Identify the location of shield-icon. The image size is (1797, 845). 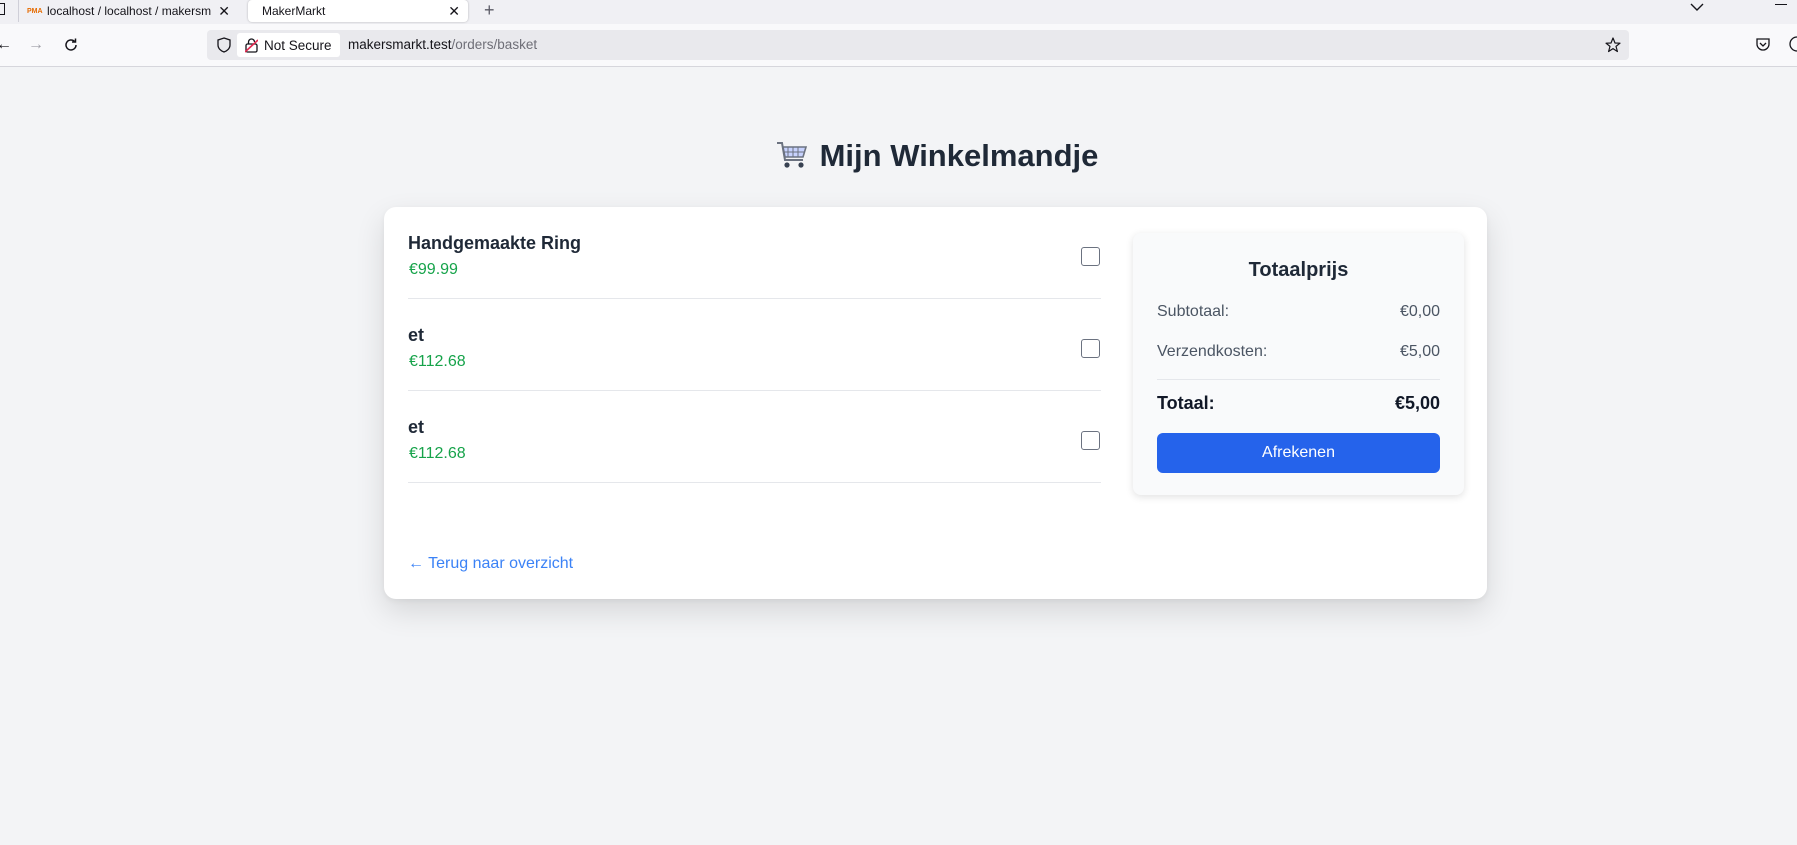
(224, 45).